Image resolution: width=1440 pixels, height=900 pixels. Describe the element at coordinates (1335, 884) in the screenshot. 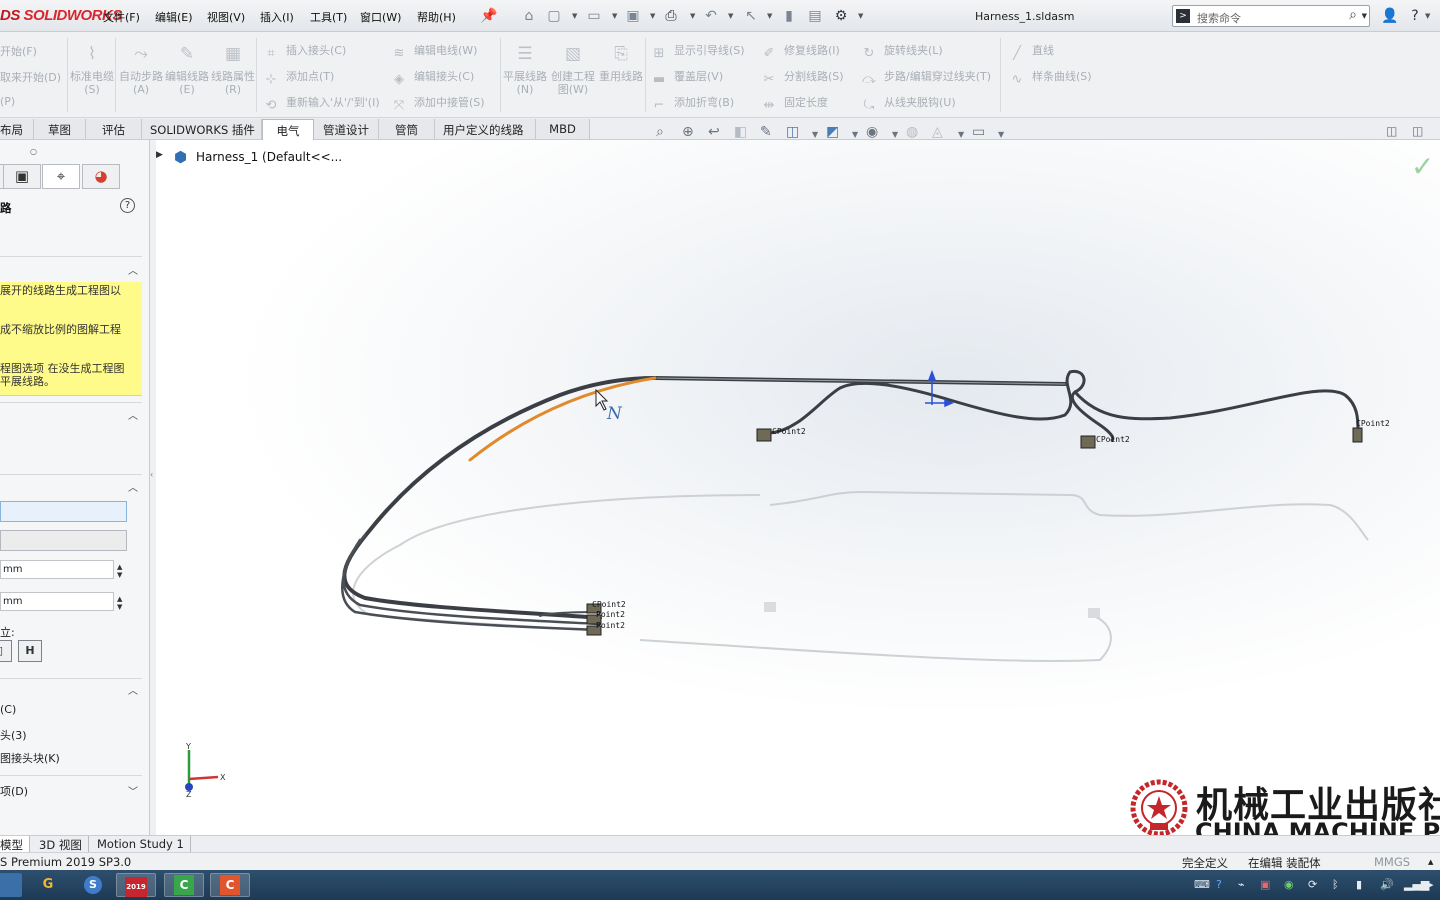

I see `bluetooth-icon: ᛒ` at that location.